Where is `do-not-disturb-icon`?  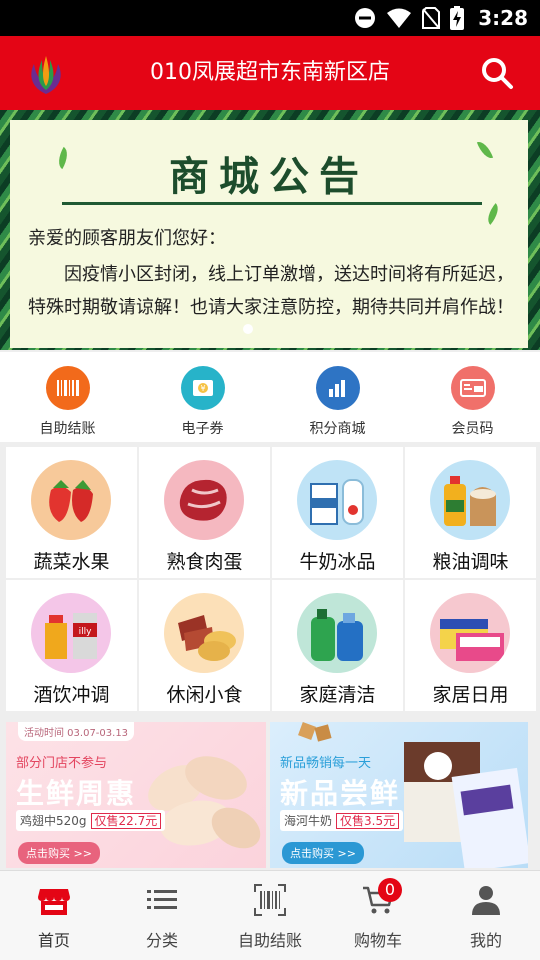 do-not-disturb-icon is located at coordinates (365, 18).